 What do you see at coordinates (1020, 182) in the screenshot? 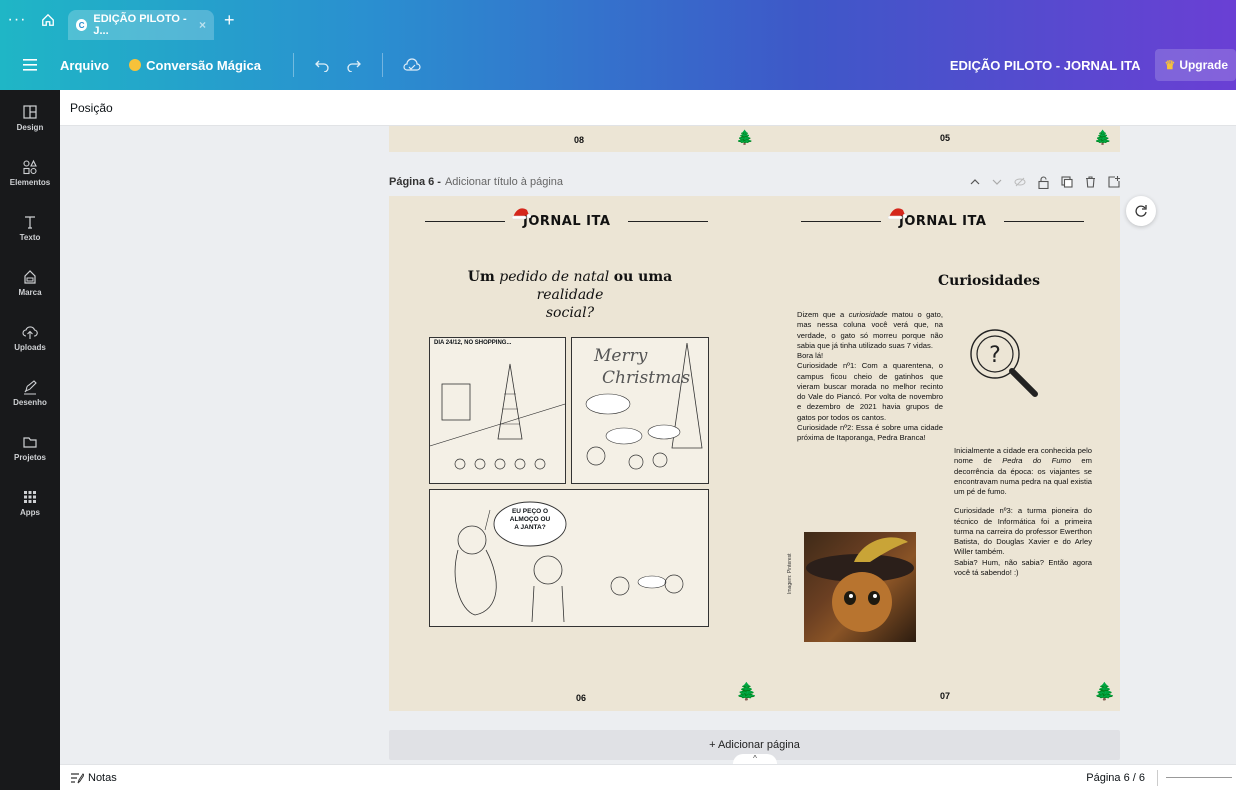
I see `hide-icon` at bounding box center [1020, 182].